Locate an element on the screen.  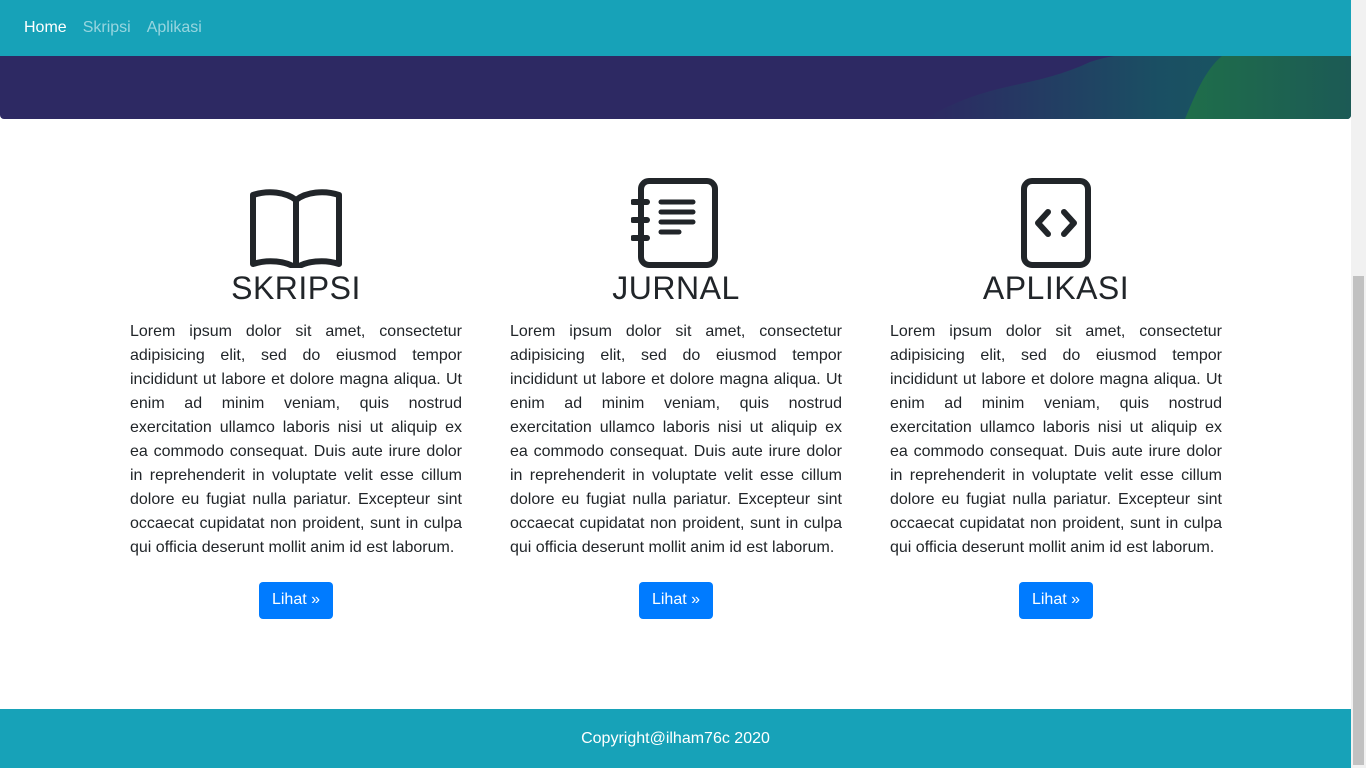
scrollbar-thumb is located at coordinates (1358, 520).